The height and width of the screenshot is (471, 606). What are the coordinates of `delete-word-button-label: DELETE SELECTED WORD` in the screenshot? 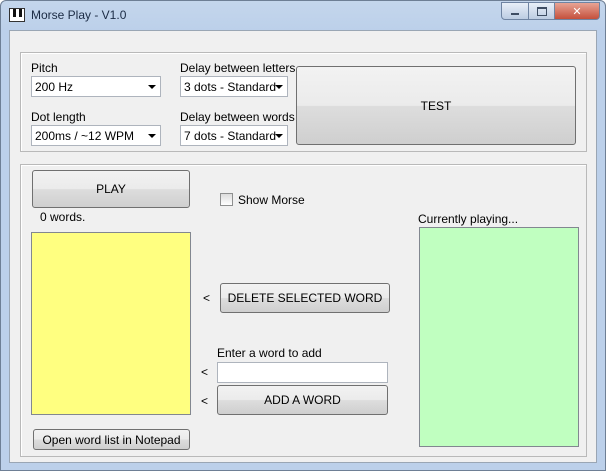 It's located at (305, 298).